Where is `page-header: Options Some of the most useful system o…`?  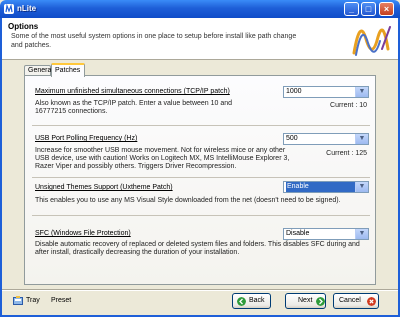 page-header: Options Some of the most useful system o… is located at coordinates (200, 39).